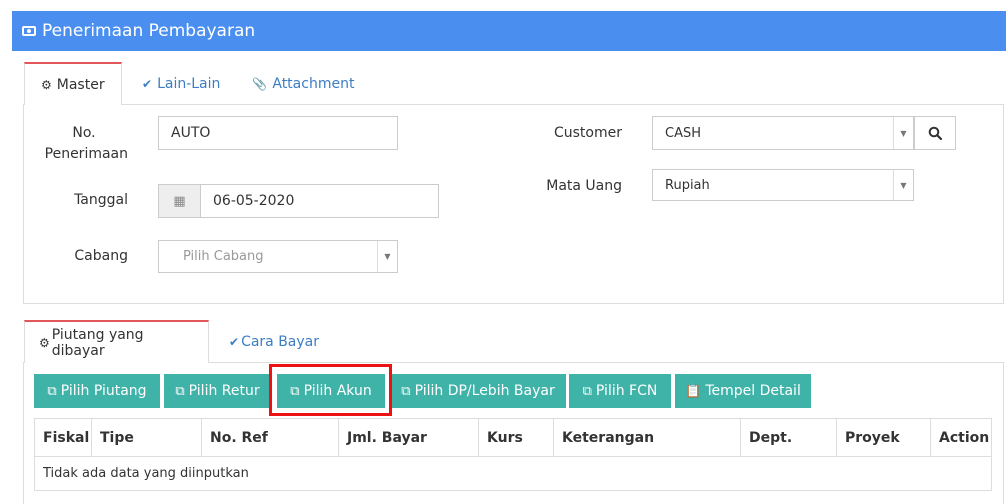 The width and height of the screenshot is (1006, 504). What do you see at coordinates (63, 437) in the screenshot?
I see `column-header: Fiskal` at bounding box center [63, 437].